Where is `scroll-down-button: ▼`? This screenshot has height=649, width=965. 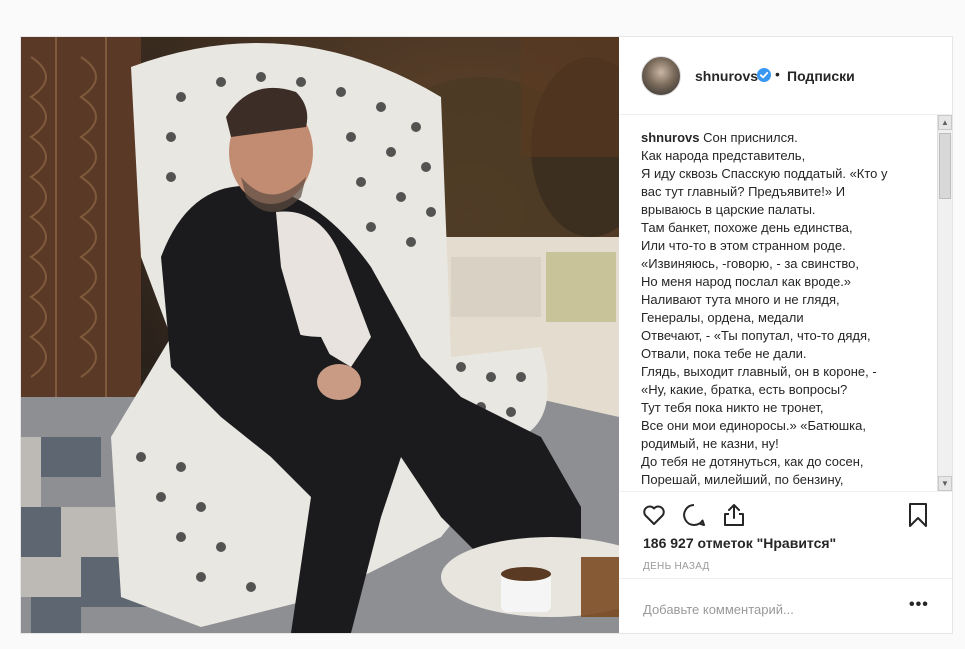 scroll-down-button: ▼ is located at coordinates (945, 483).